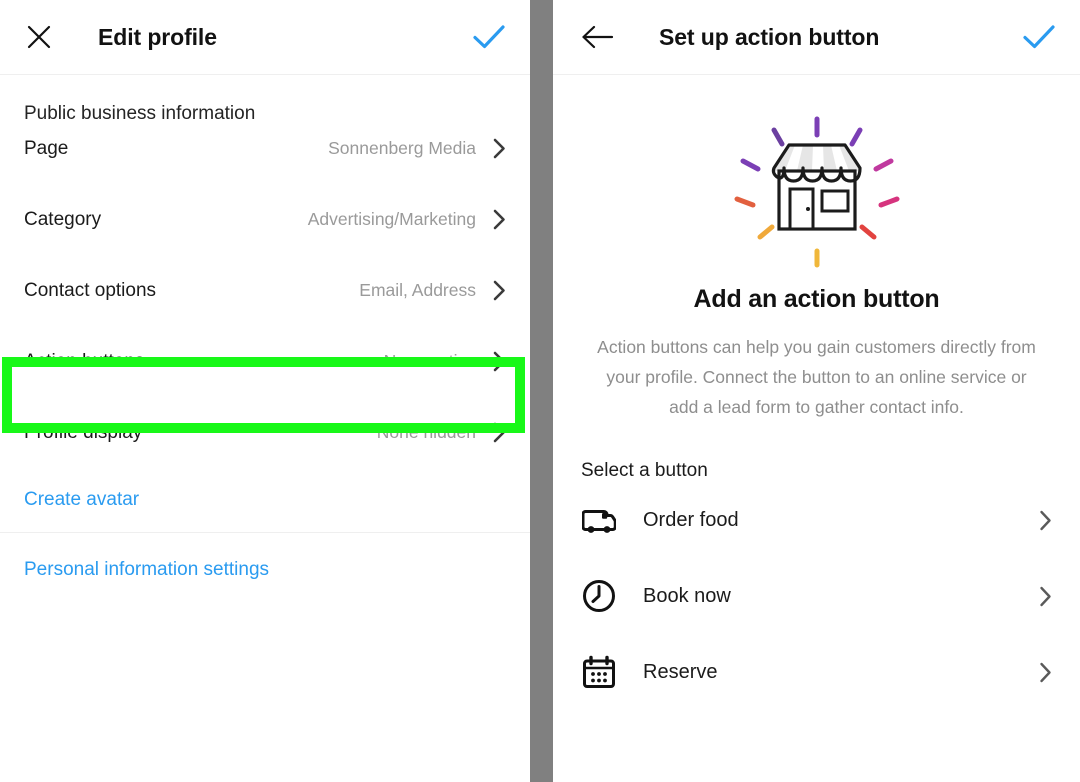 This screenshot has width=1080, height=782. What do you see at coordinates (265, 361) in the screenshot?
I see `row-action-buttons: Action buttons None active` at bounding box center [265, 361].